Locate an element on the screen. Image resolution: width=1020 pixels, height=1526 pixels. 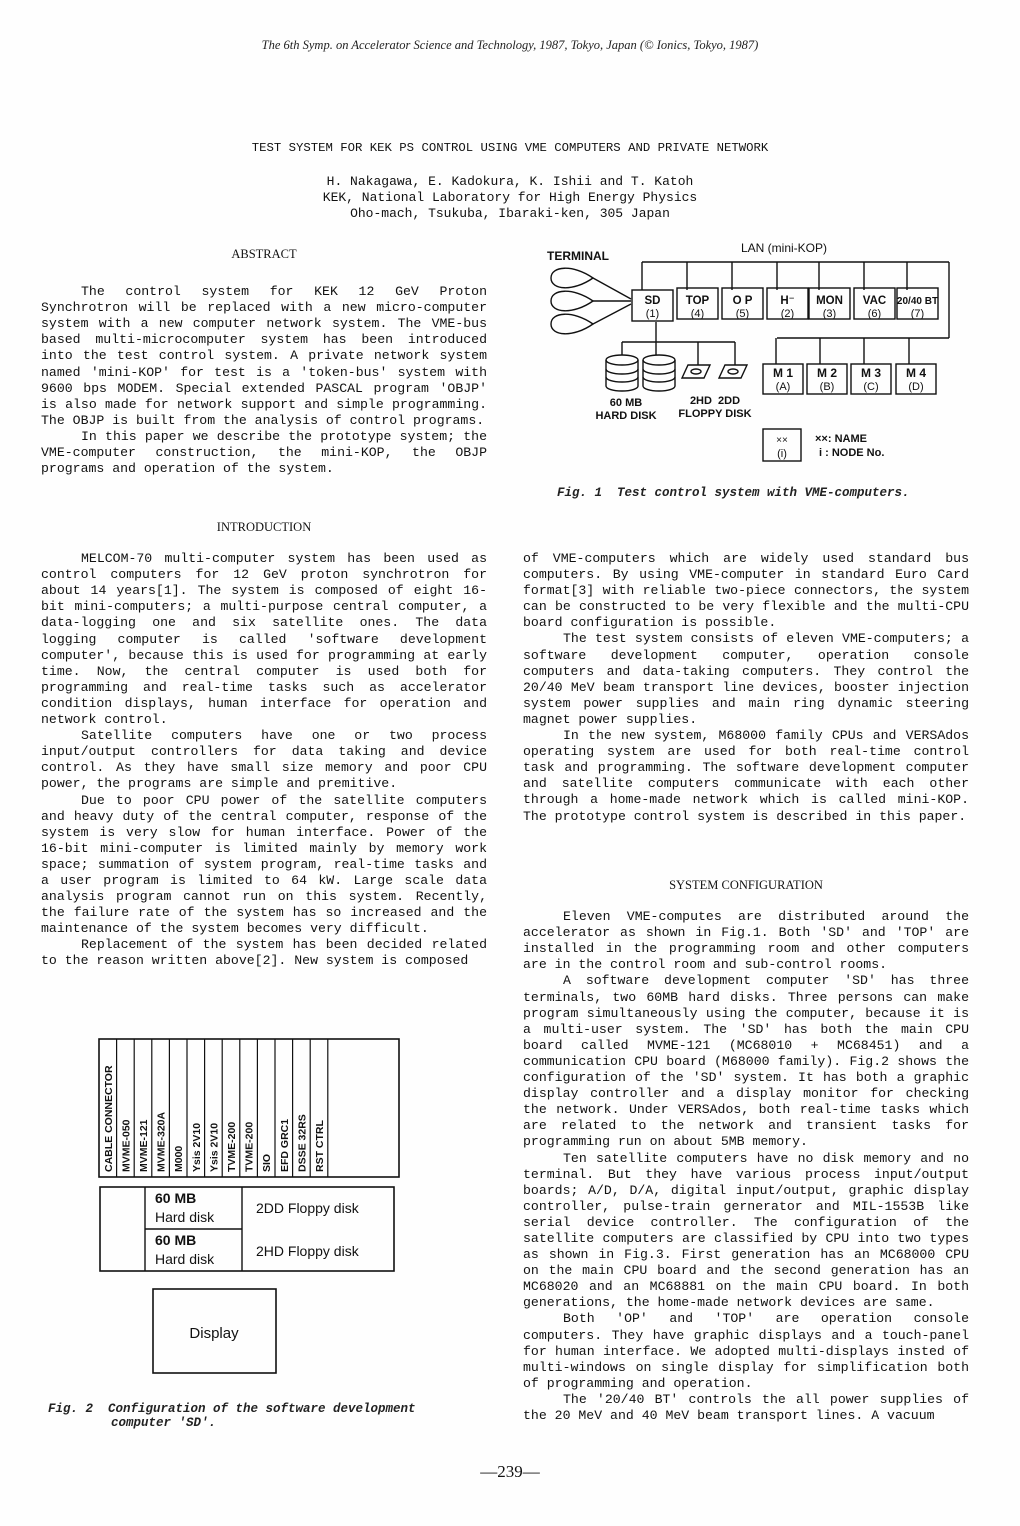
network-node-vac: VAC(6) is located at coordinates (874, 303).